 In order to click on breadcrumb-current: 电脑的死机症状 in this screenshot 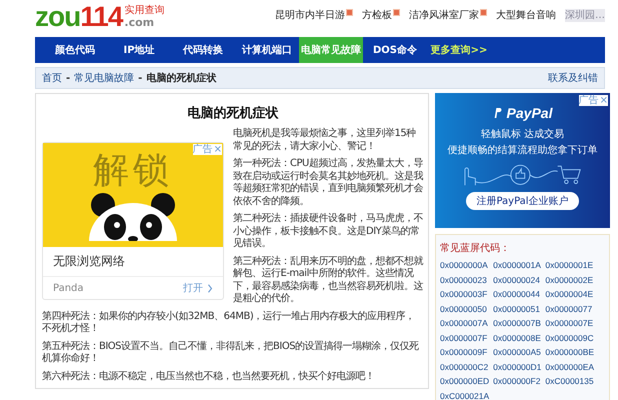, I will do `click(181, 78)`.